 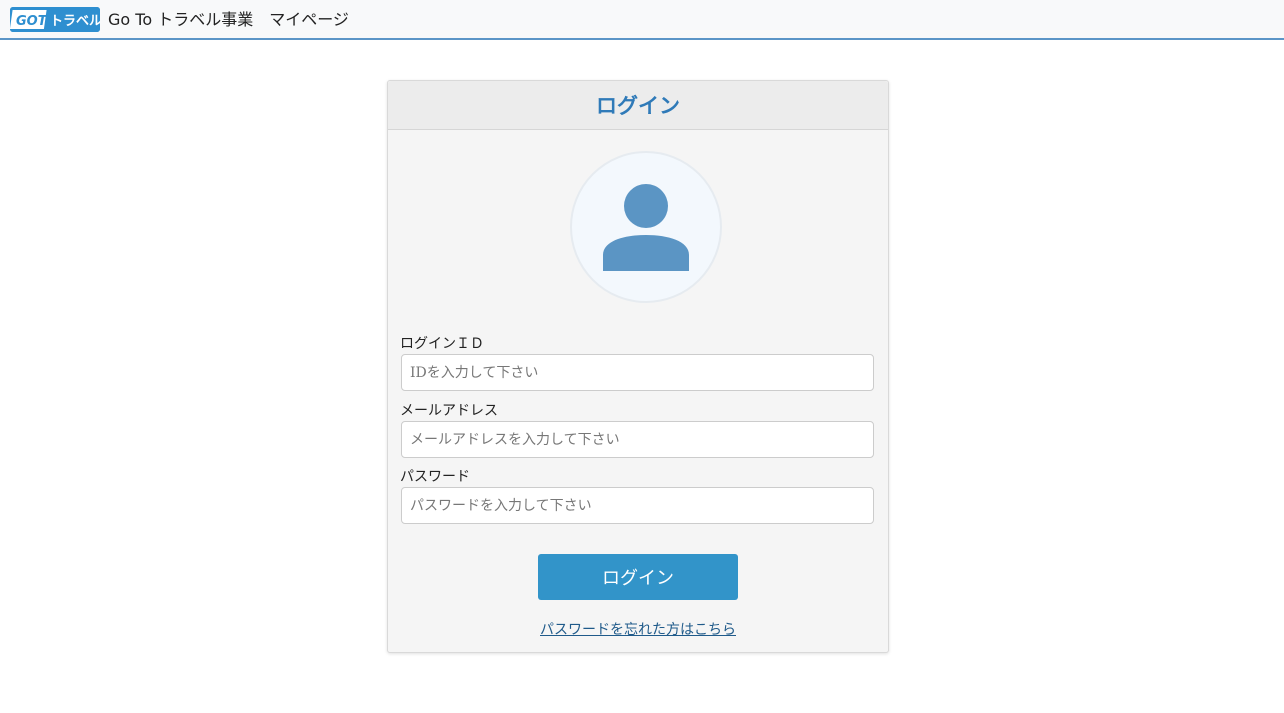 What do you see at coordinates (638, 577) in the screenshot?
I see `login-button: ログイン` at bounding box center [638, 577].